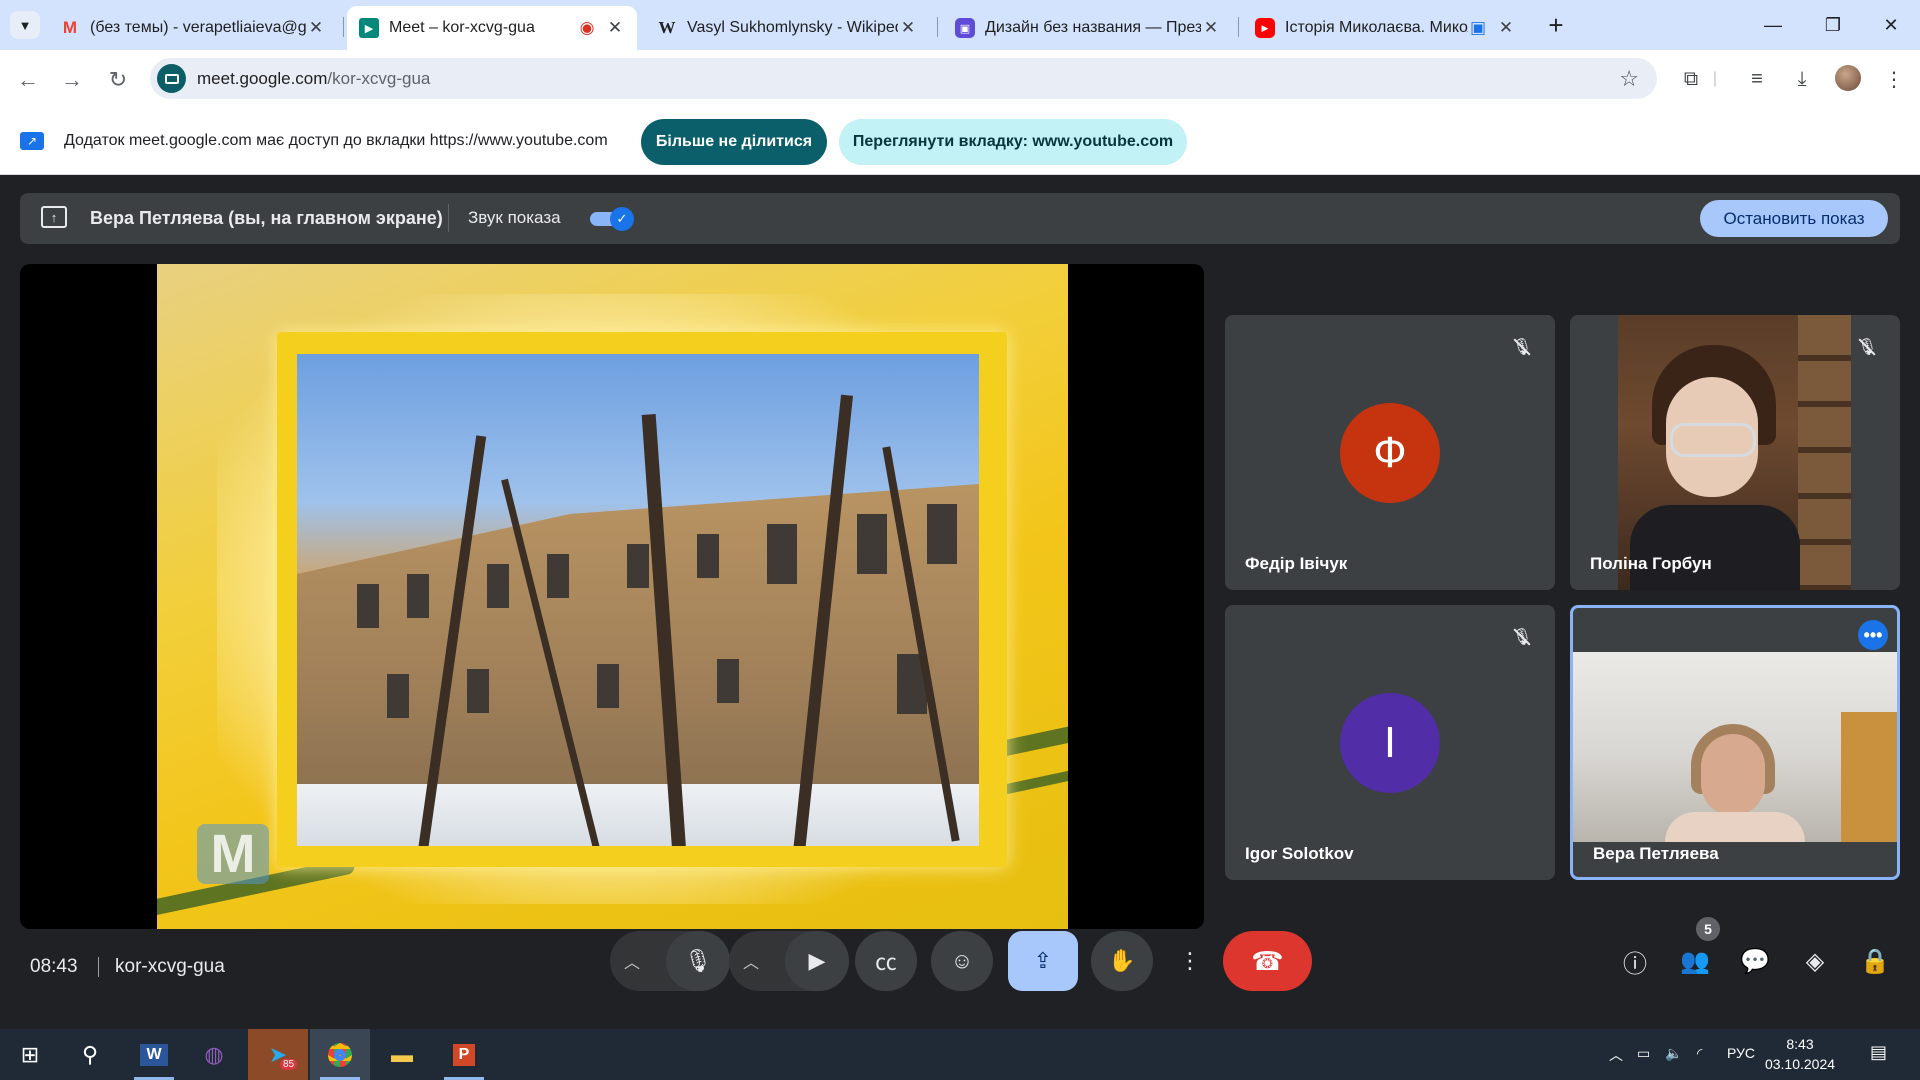  I want to click on body, so click(1715, 547).